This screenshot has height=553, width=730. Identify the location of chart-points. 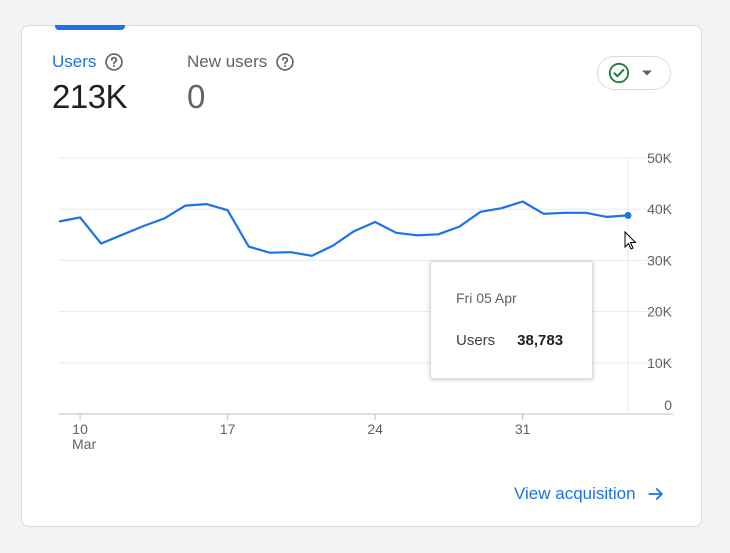
(628, 215).